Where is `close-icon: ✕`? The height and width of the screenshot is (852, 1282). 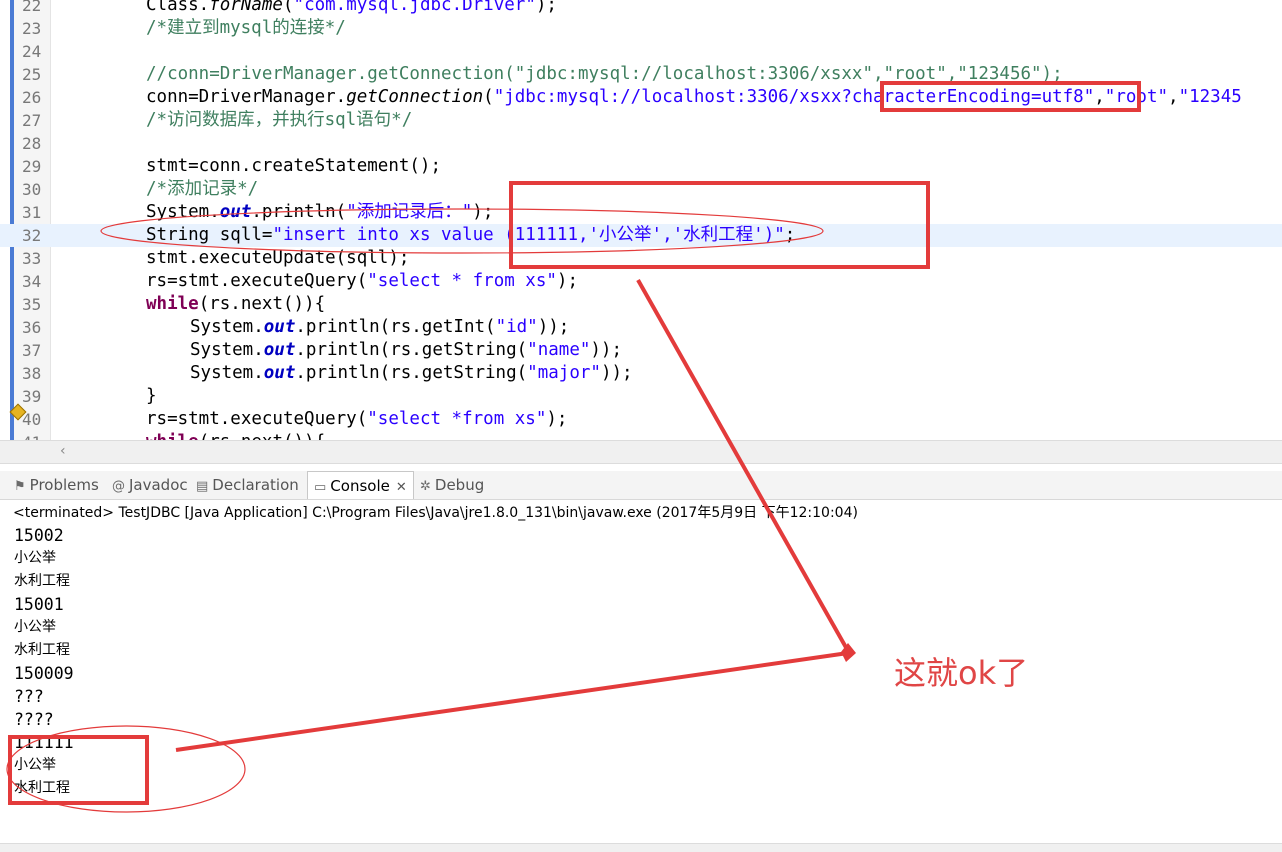 close-icon: ✕ is located at coordinates (401, 487).